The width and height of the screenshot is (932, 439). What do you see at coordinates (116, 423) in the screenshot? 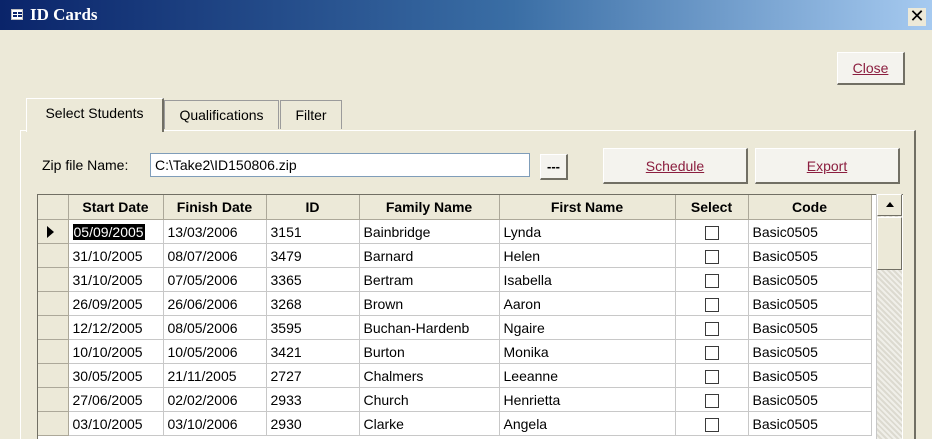
I see `table-cell: 03/10/2005` at bounding box center [116, 423].